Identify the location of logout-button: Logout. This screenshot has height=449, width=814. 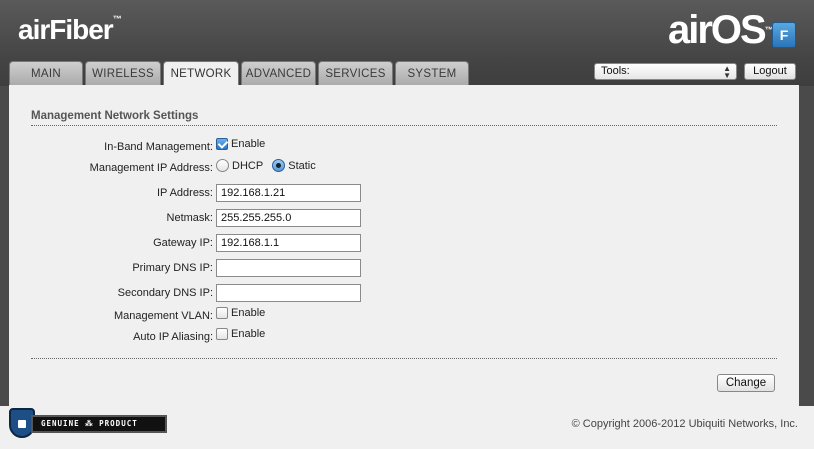
(770, 71).